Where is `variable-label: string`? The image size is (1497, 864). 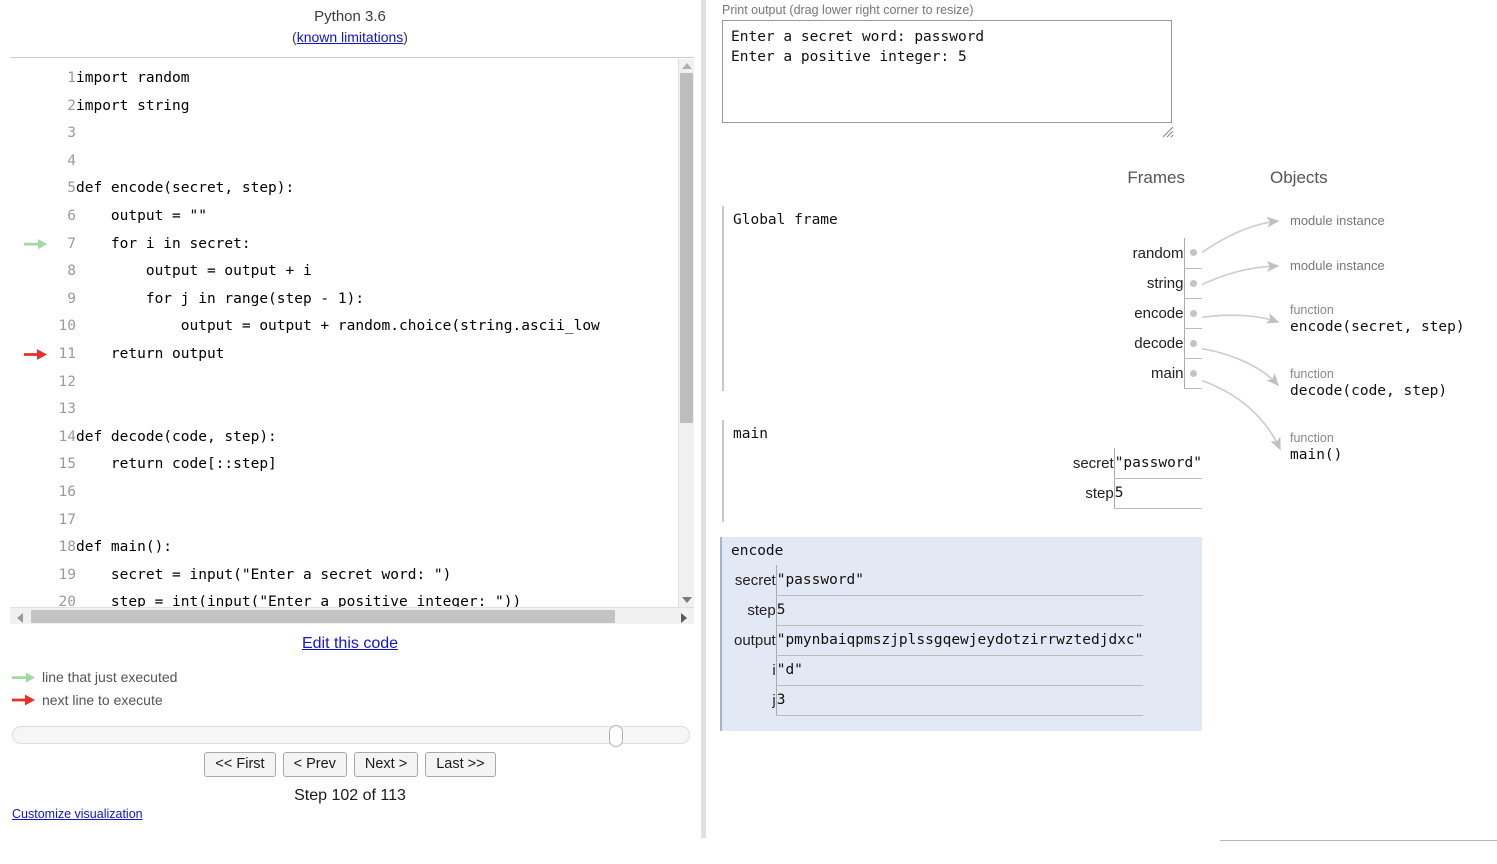 variable-label: string is located at coordinates (1165, 283).